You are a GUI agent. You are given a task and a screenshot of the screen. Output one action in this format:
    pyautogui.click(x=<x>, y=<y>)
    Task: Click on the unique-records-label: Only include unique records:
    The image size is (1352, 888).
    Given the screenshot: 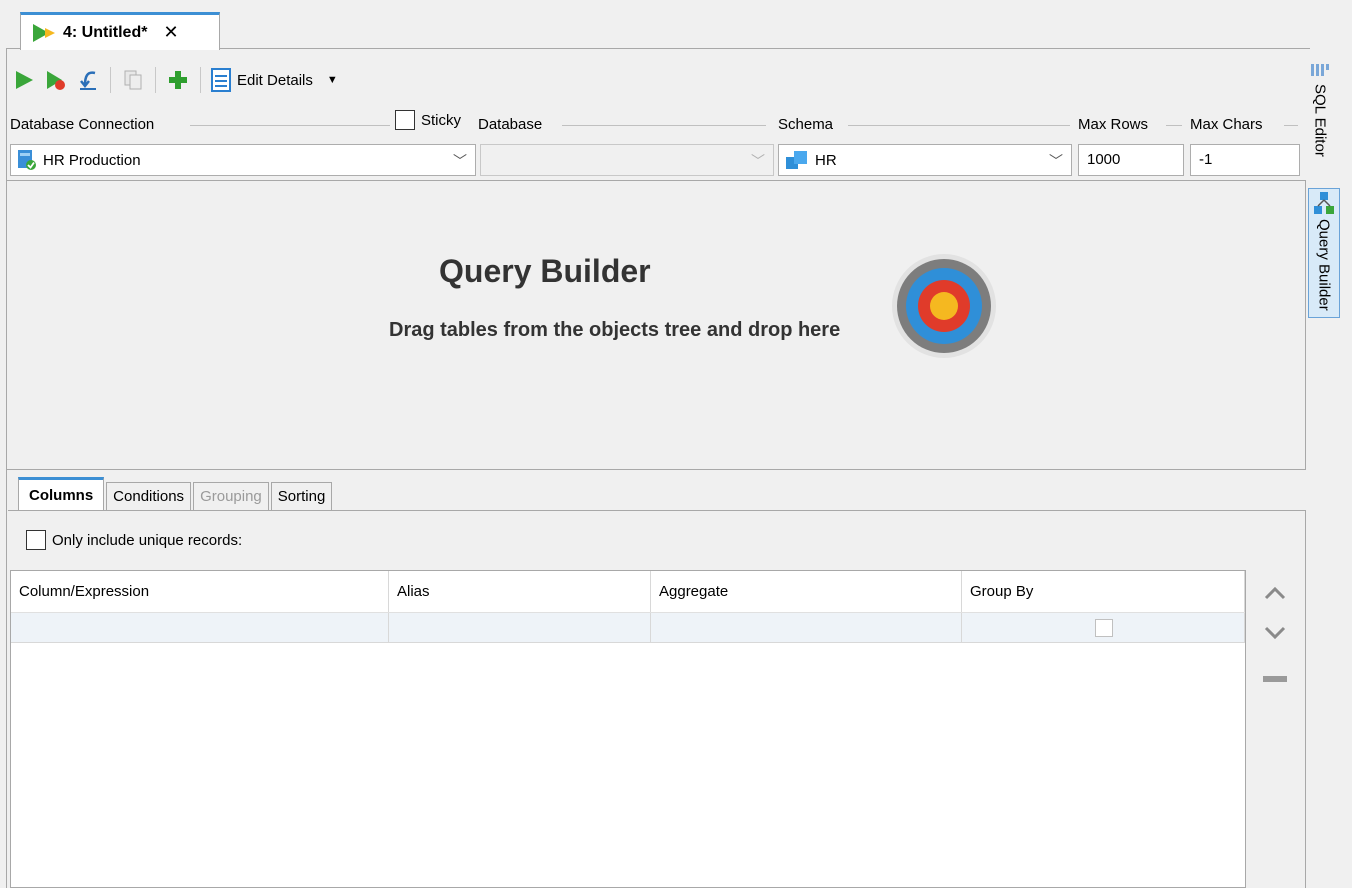 What is the action you would take?
    pyautogui.click(x=147, y=540)
    